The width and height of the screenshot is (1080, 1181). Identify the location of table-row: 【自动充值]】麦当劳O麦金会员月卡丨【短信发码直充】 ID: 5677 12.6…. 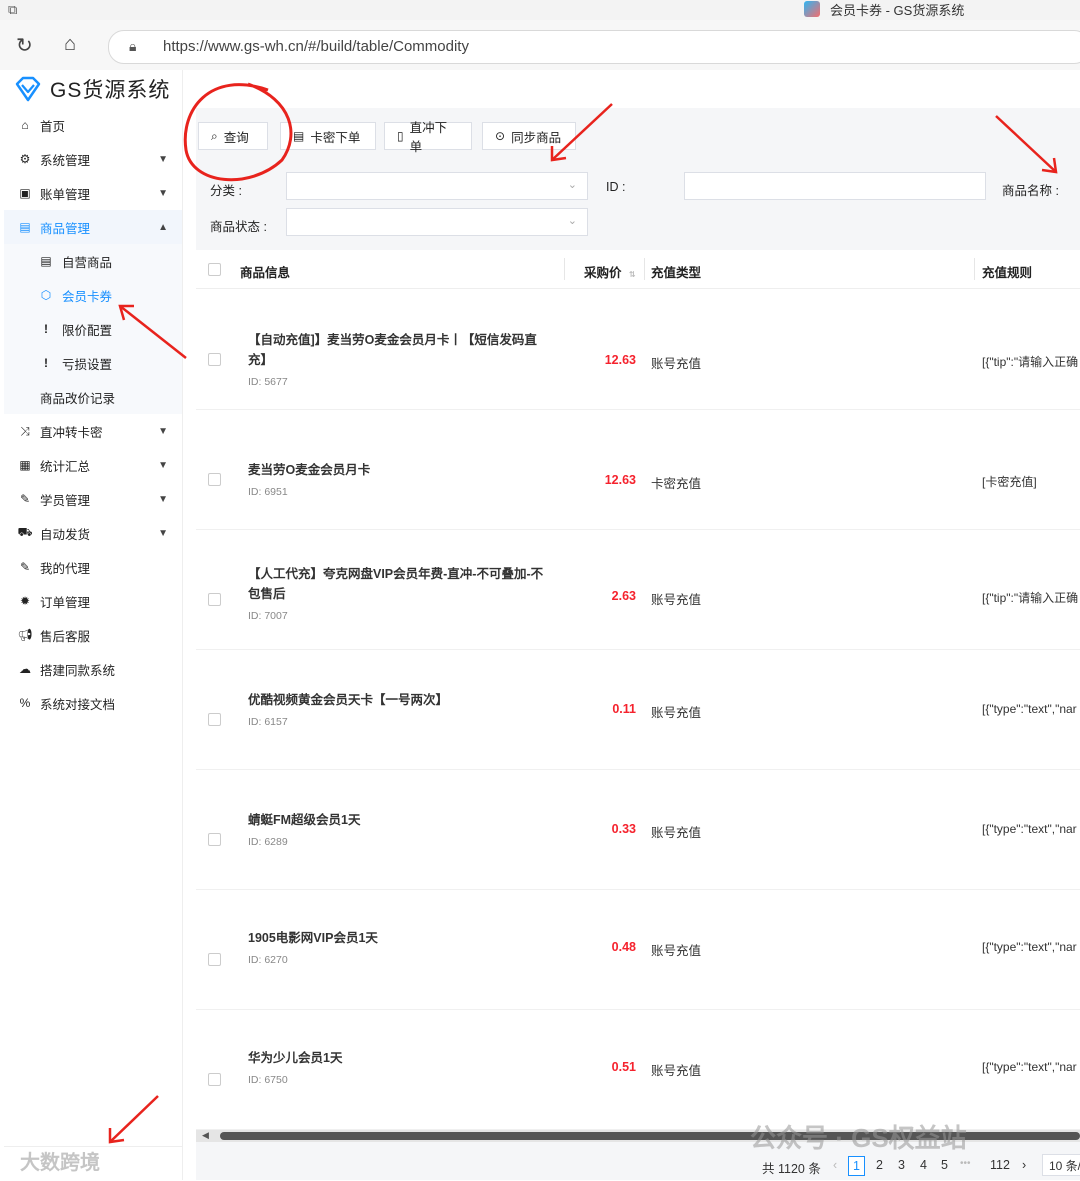
(638, 350).